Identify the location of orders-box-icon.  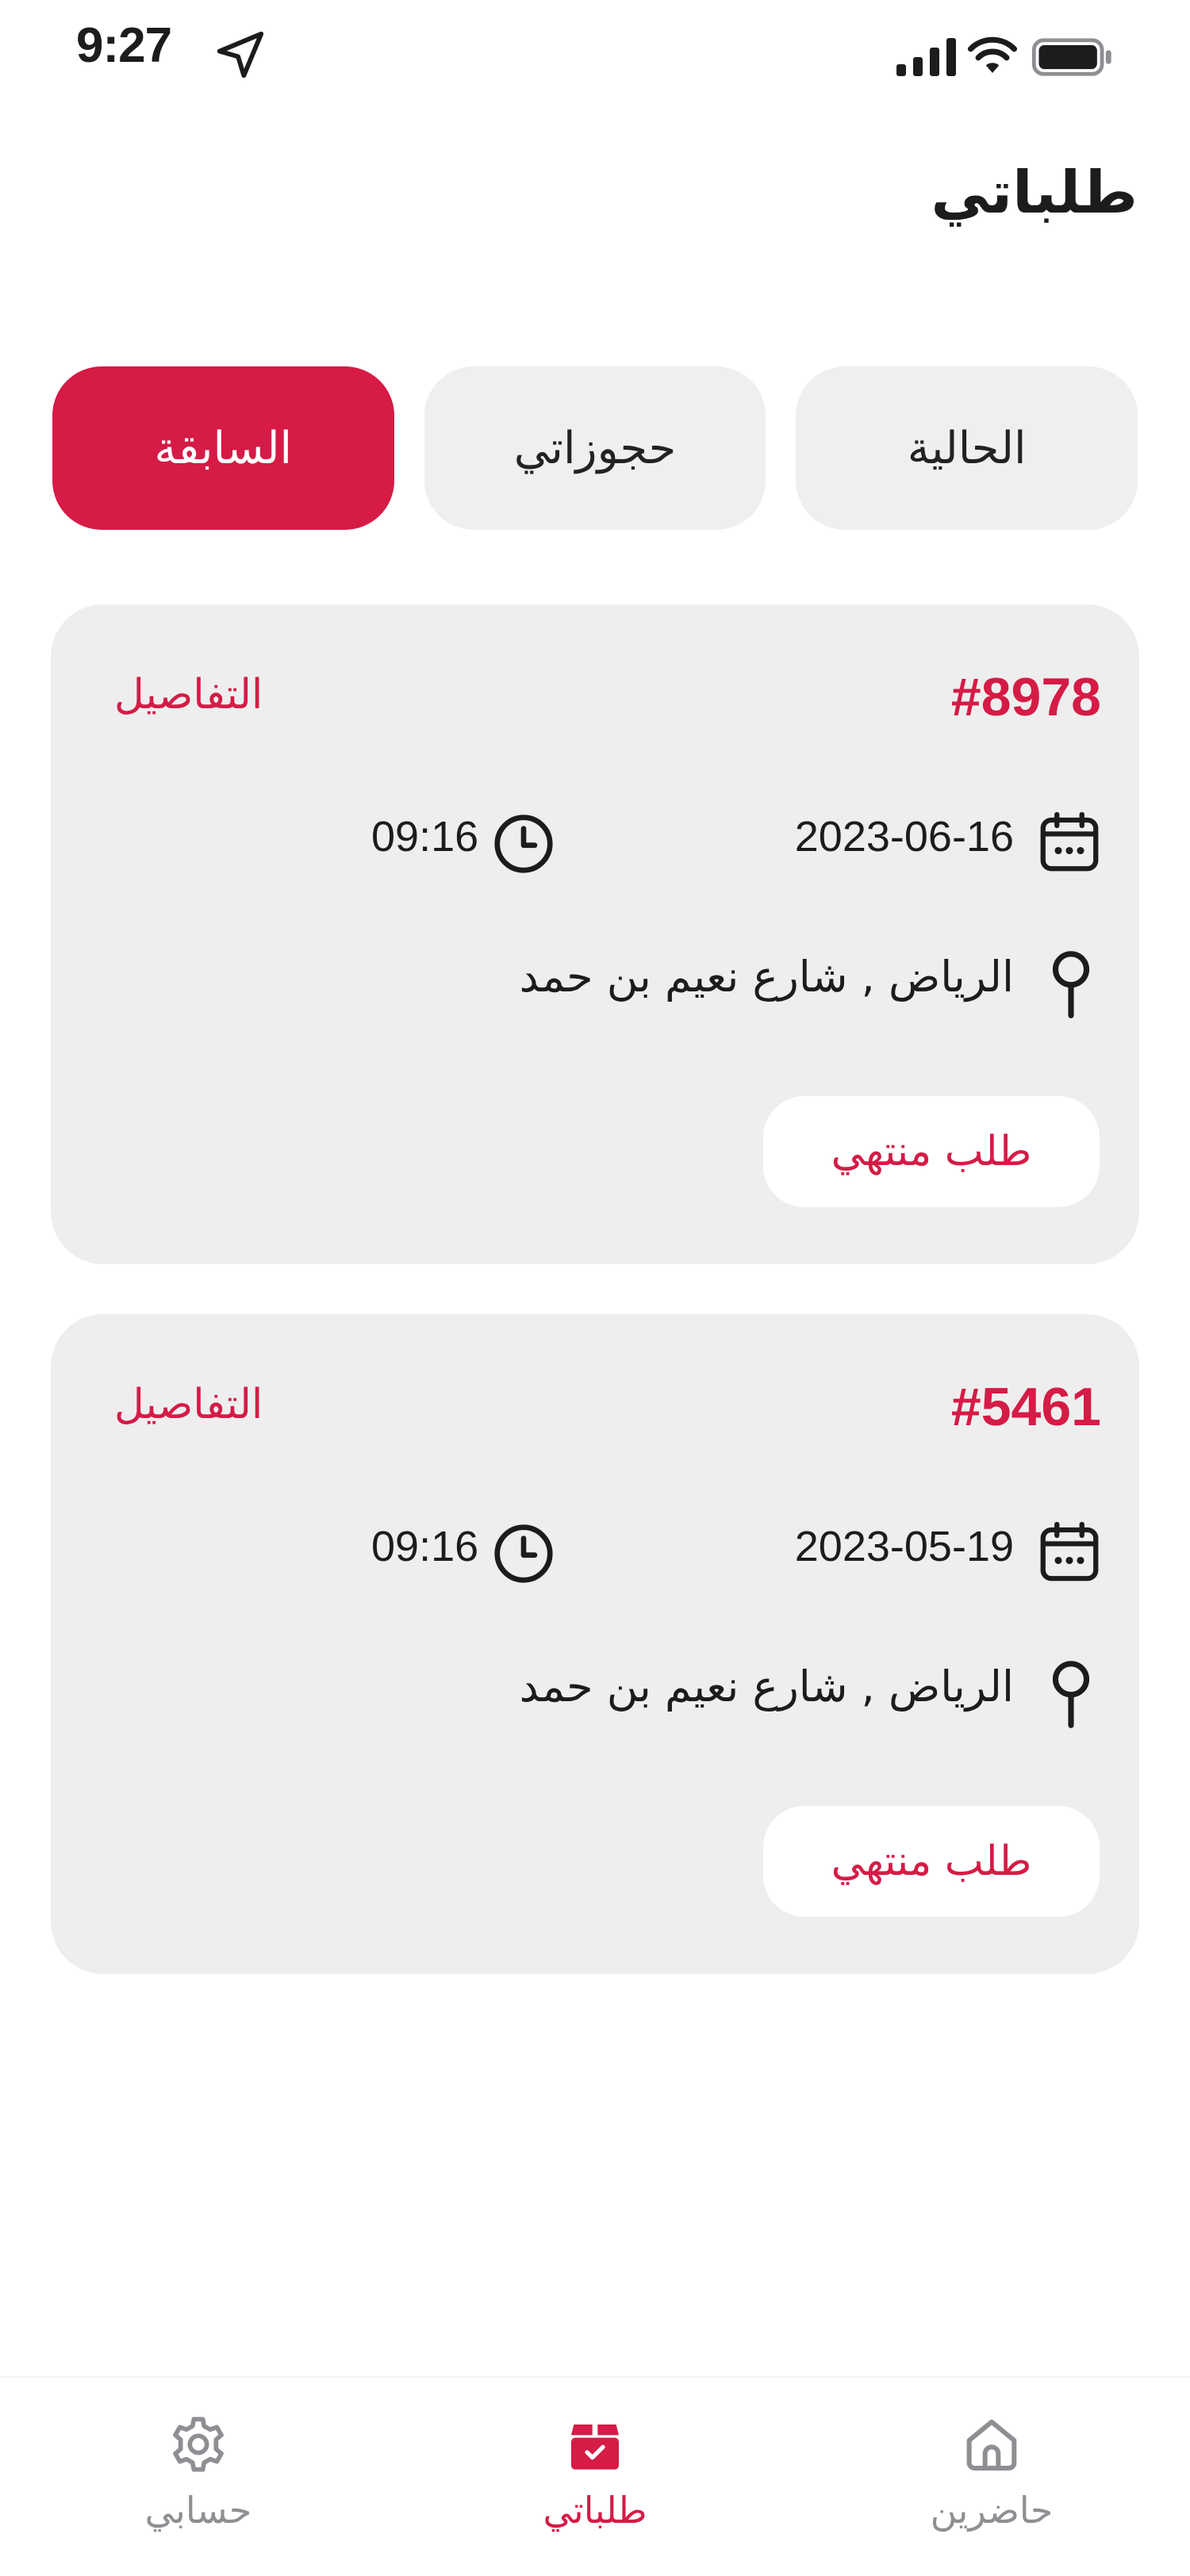
(595, 2445).